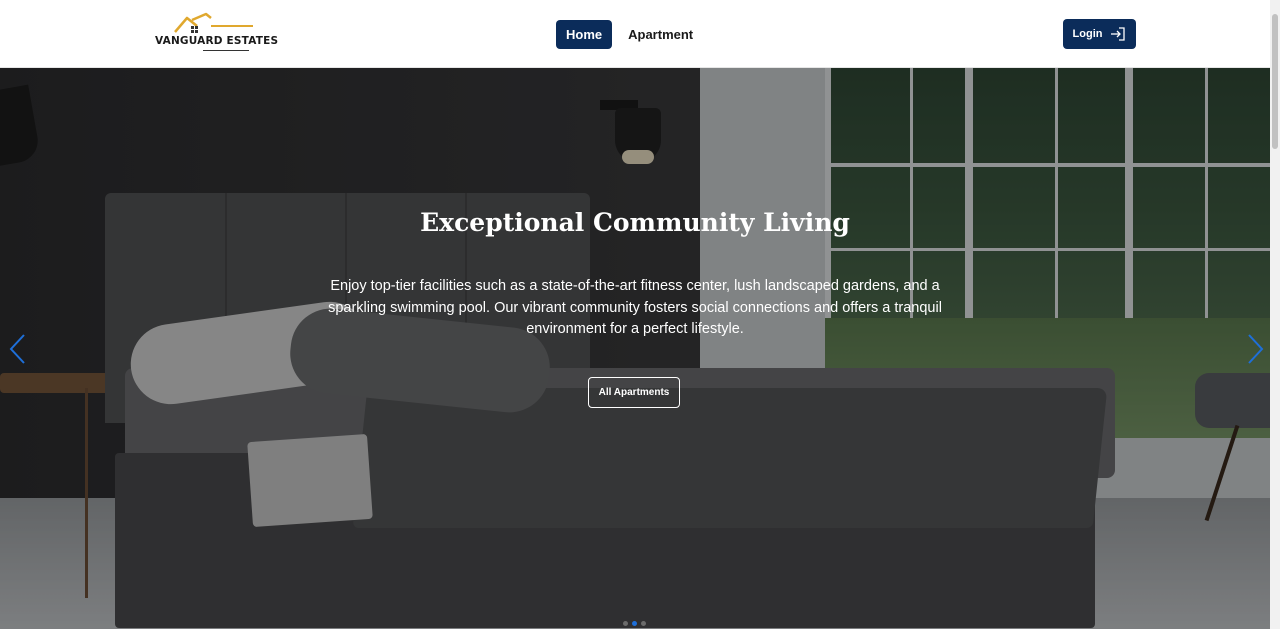  Describe the element at coordinates (635, 222) in the screenshot. I see `hero-title: Exceptional Community Living` at that location.